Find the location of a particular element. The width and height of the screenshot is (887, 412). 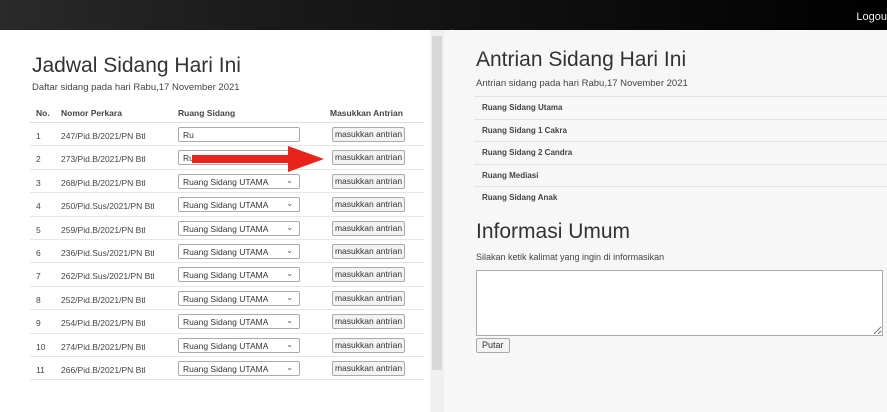

nomor-perkara: 266/Pid.B/2021/PN Btl is located at coordinates (103, 369).